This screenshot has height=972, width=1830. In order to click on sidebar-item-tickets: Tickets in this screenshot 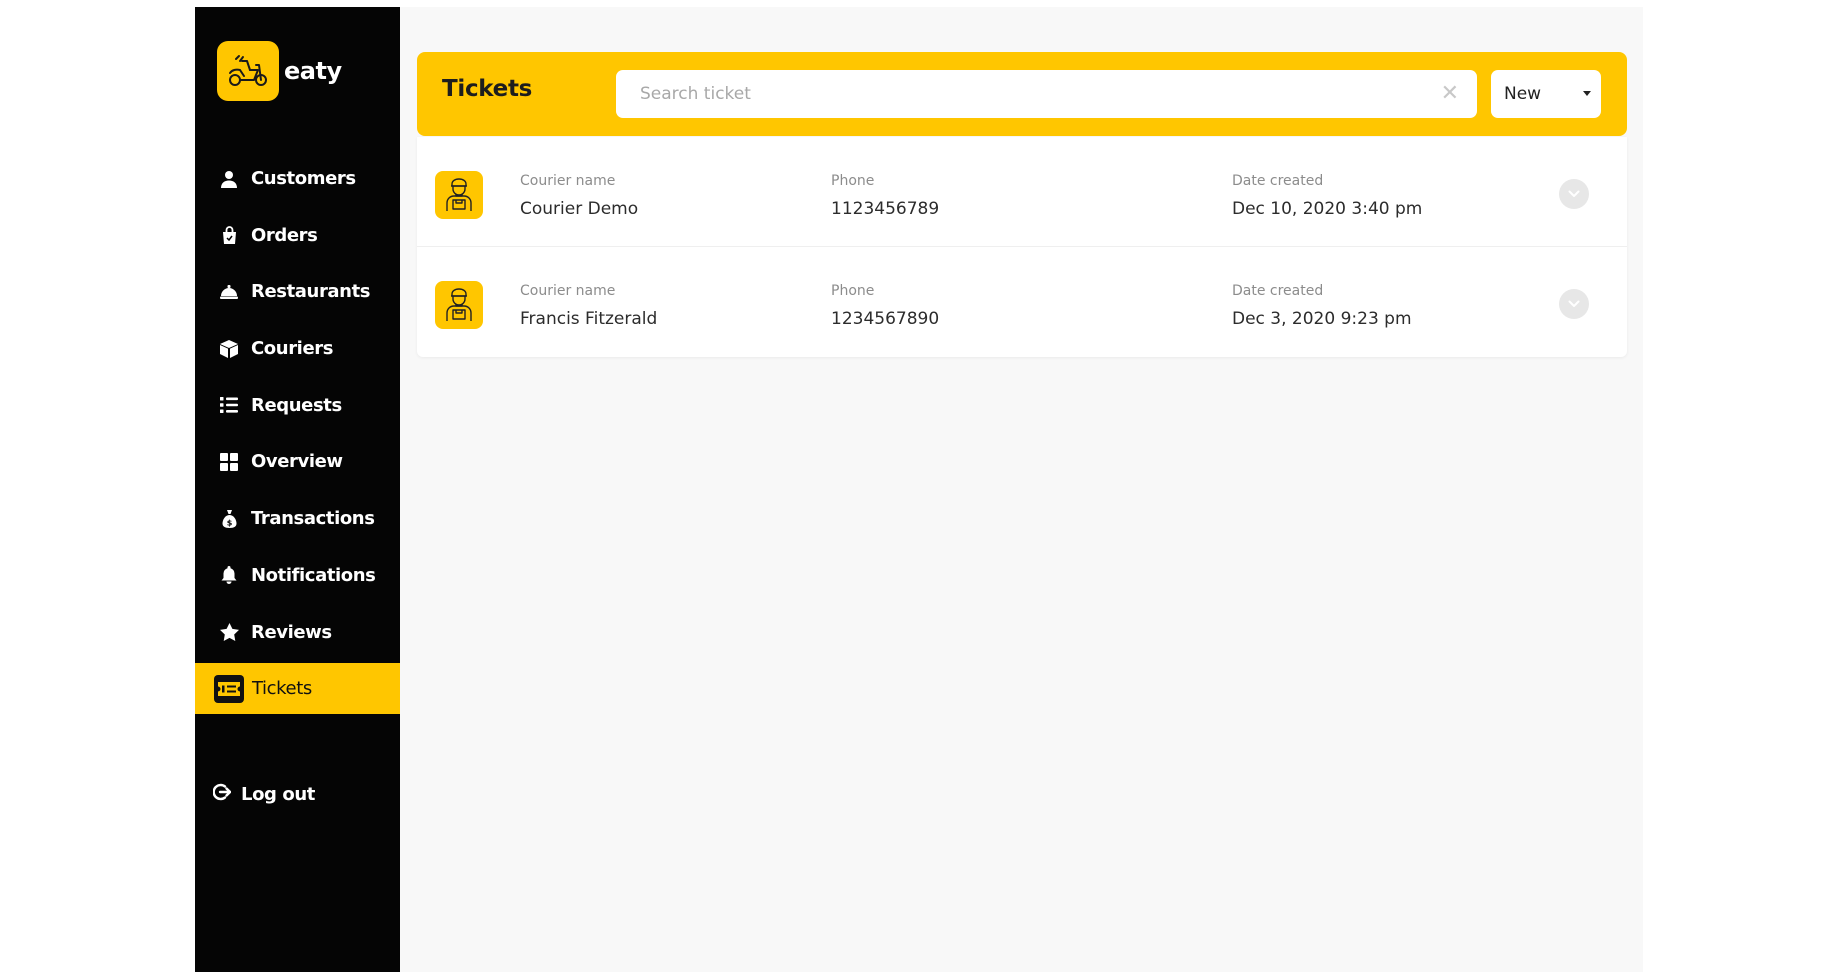, I will do `click(297, 689)`.